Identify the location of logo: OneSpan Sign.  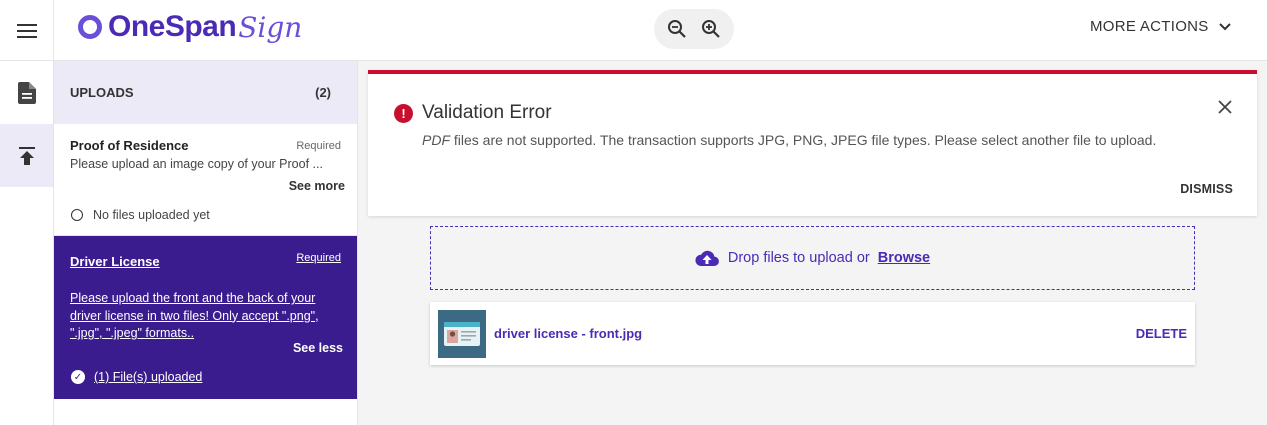
(190, 27).